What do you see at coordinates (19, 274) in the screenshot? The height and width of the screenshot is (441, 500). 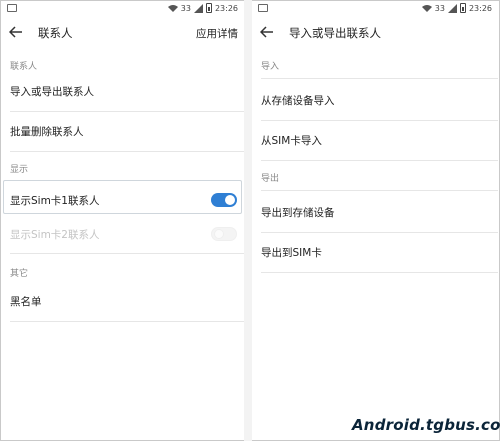 I see `section-label-other: 其它` at bounding box center [19, 274].